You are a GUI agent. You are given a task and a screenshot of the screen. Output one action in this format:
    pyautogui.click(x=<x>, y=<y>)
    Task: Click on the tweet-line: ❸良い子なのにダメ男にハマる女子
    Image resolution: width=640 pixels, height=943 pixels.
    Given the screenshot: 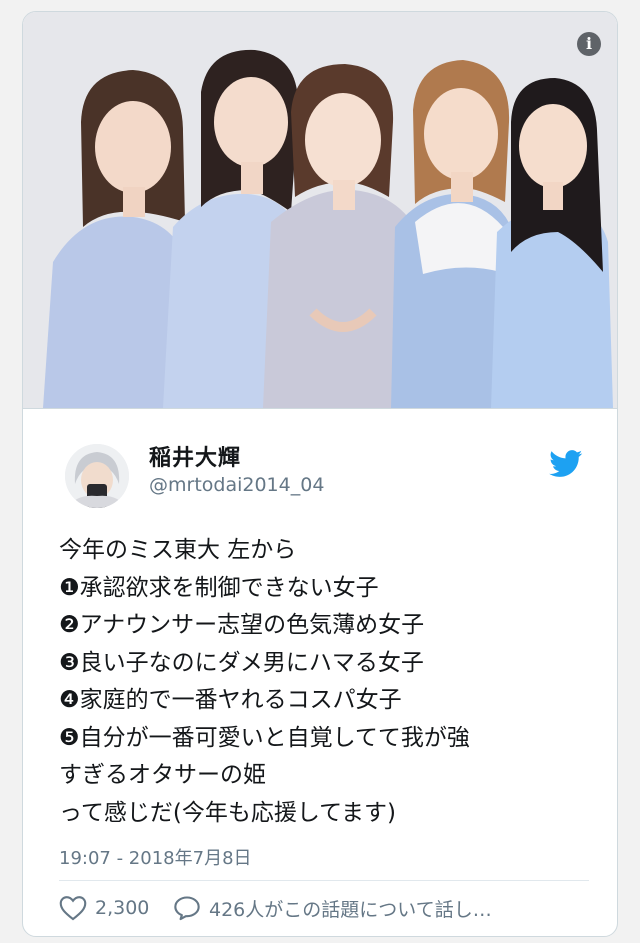 What is the action you would take?
    pyautogui.click(x=241, y=662)
    